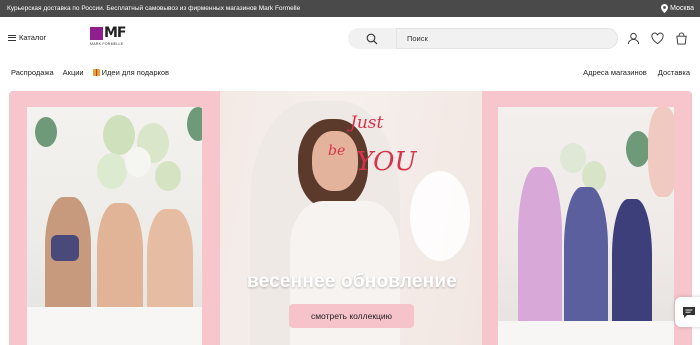  Describe the element at coordinates (351, 281) in the screenshot. I see `banner-headline: весеннее обновление` at that location.